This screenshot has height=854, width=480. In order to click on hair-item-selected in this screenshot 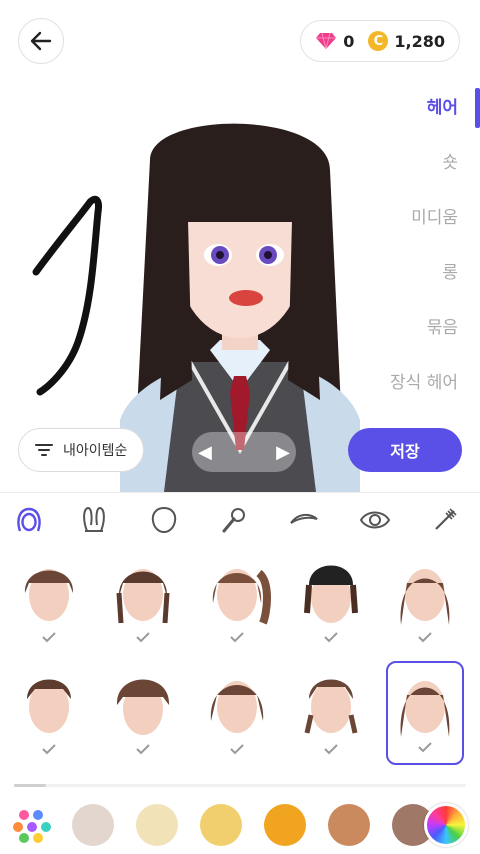, I will do `click(425, 713)`.